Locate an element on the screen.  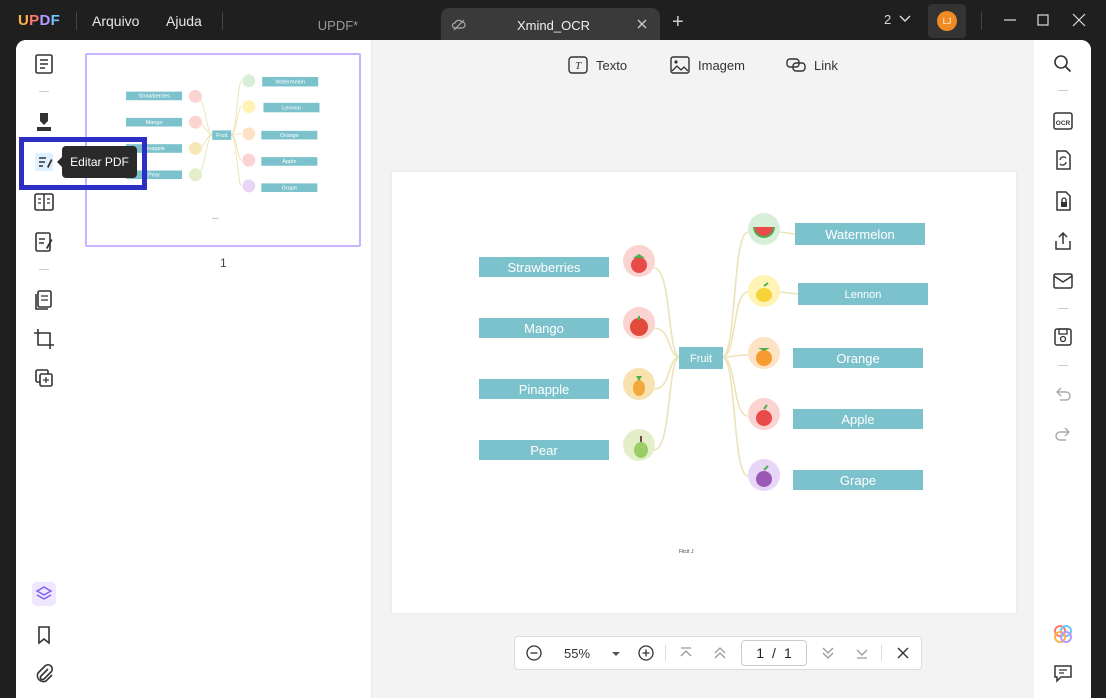
account-button: LJ is located at coordinates (947, 21).